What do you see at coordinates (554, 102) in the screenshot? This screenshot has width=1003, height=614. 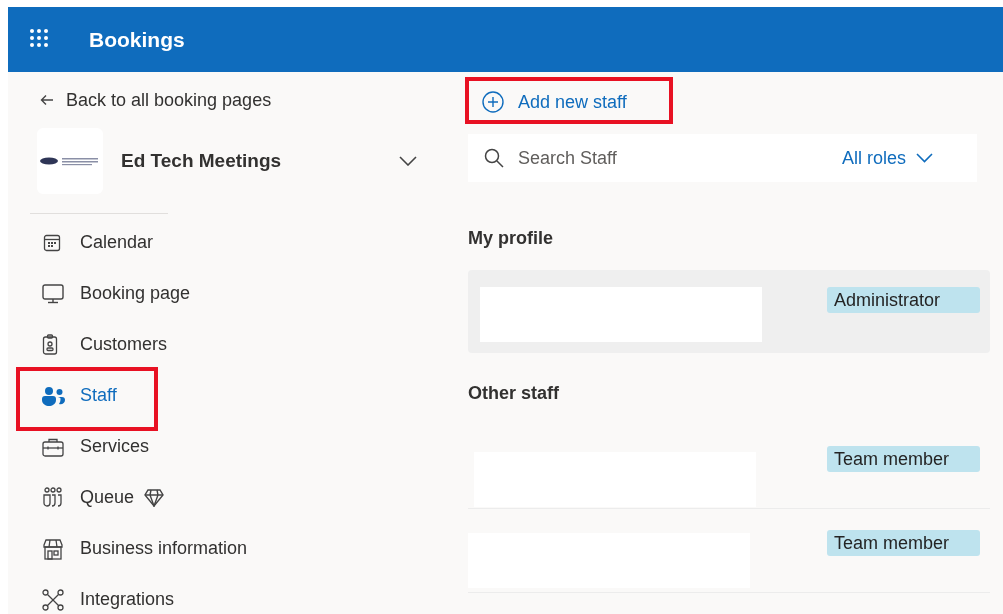 I see `add-staff-button: Add new staff` at bounding box center [554, 102].